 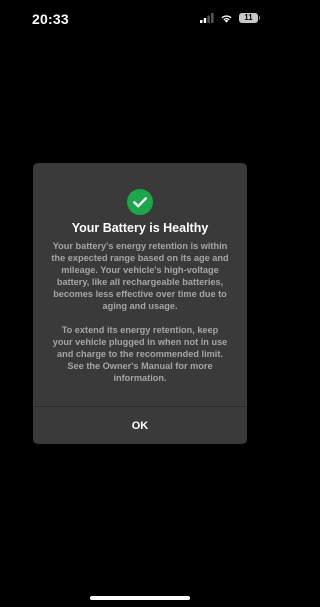 I want to click on status-time: 20:33, so click(x=50, y=19).